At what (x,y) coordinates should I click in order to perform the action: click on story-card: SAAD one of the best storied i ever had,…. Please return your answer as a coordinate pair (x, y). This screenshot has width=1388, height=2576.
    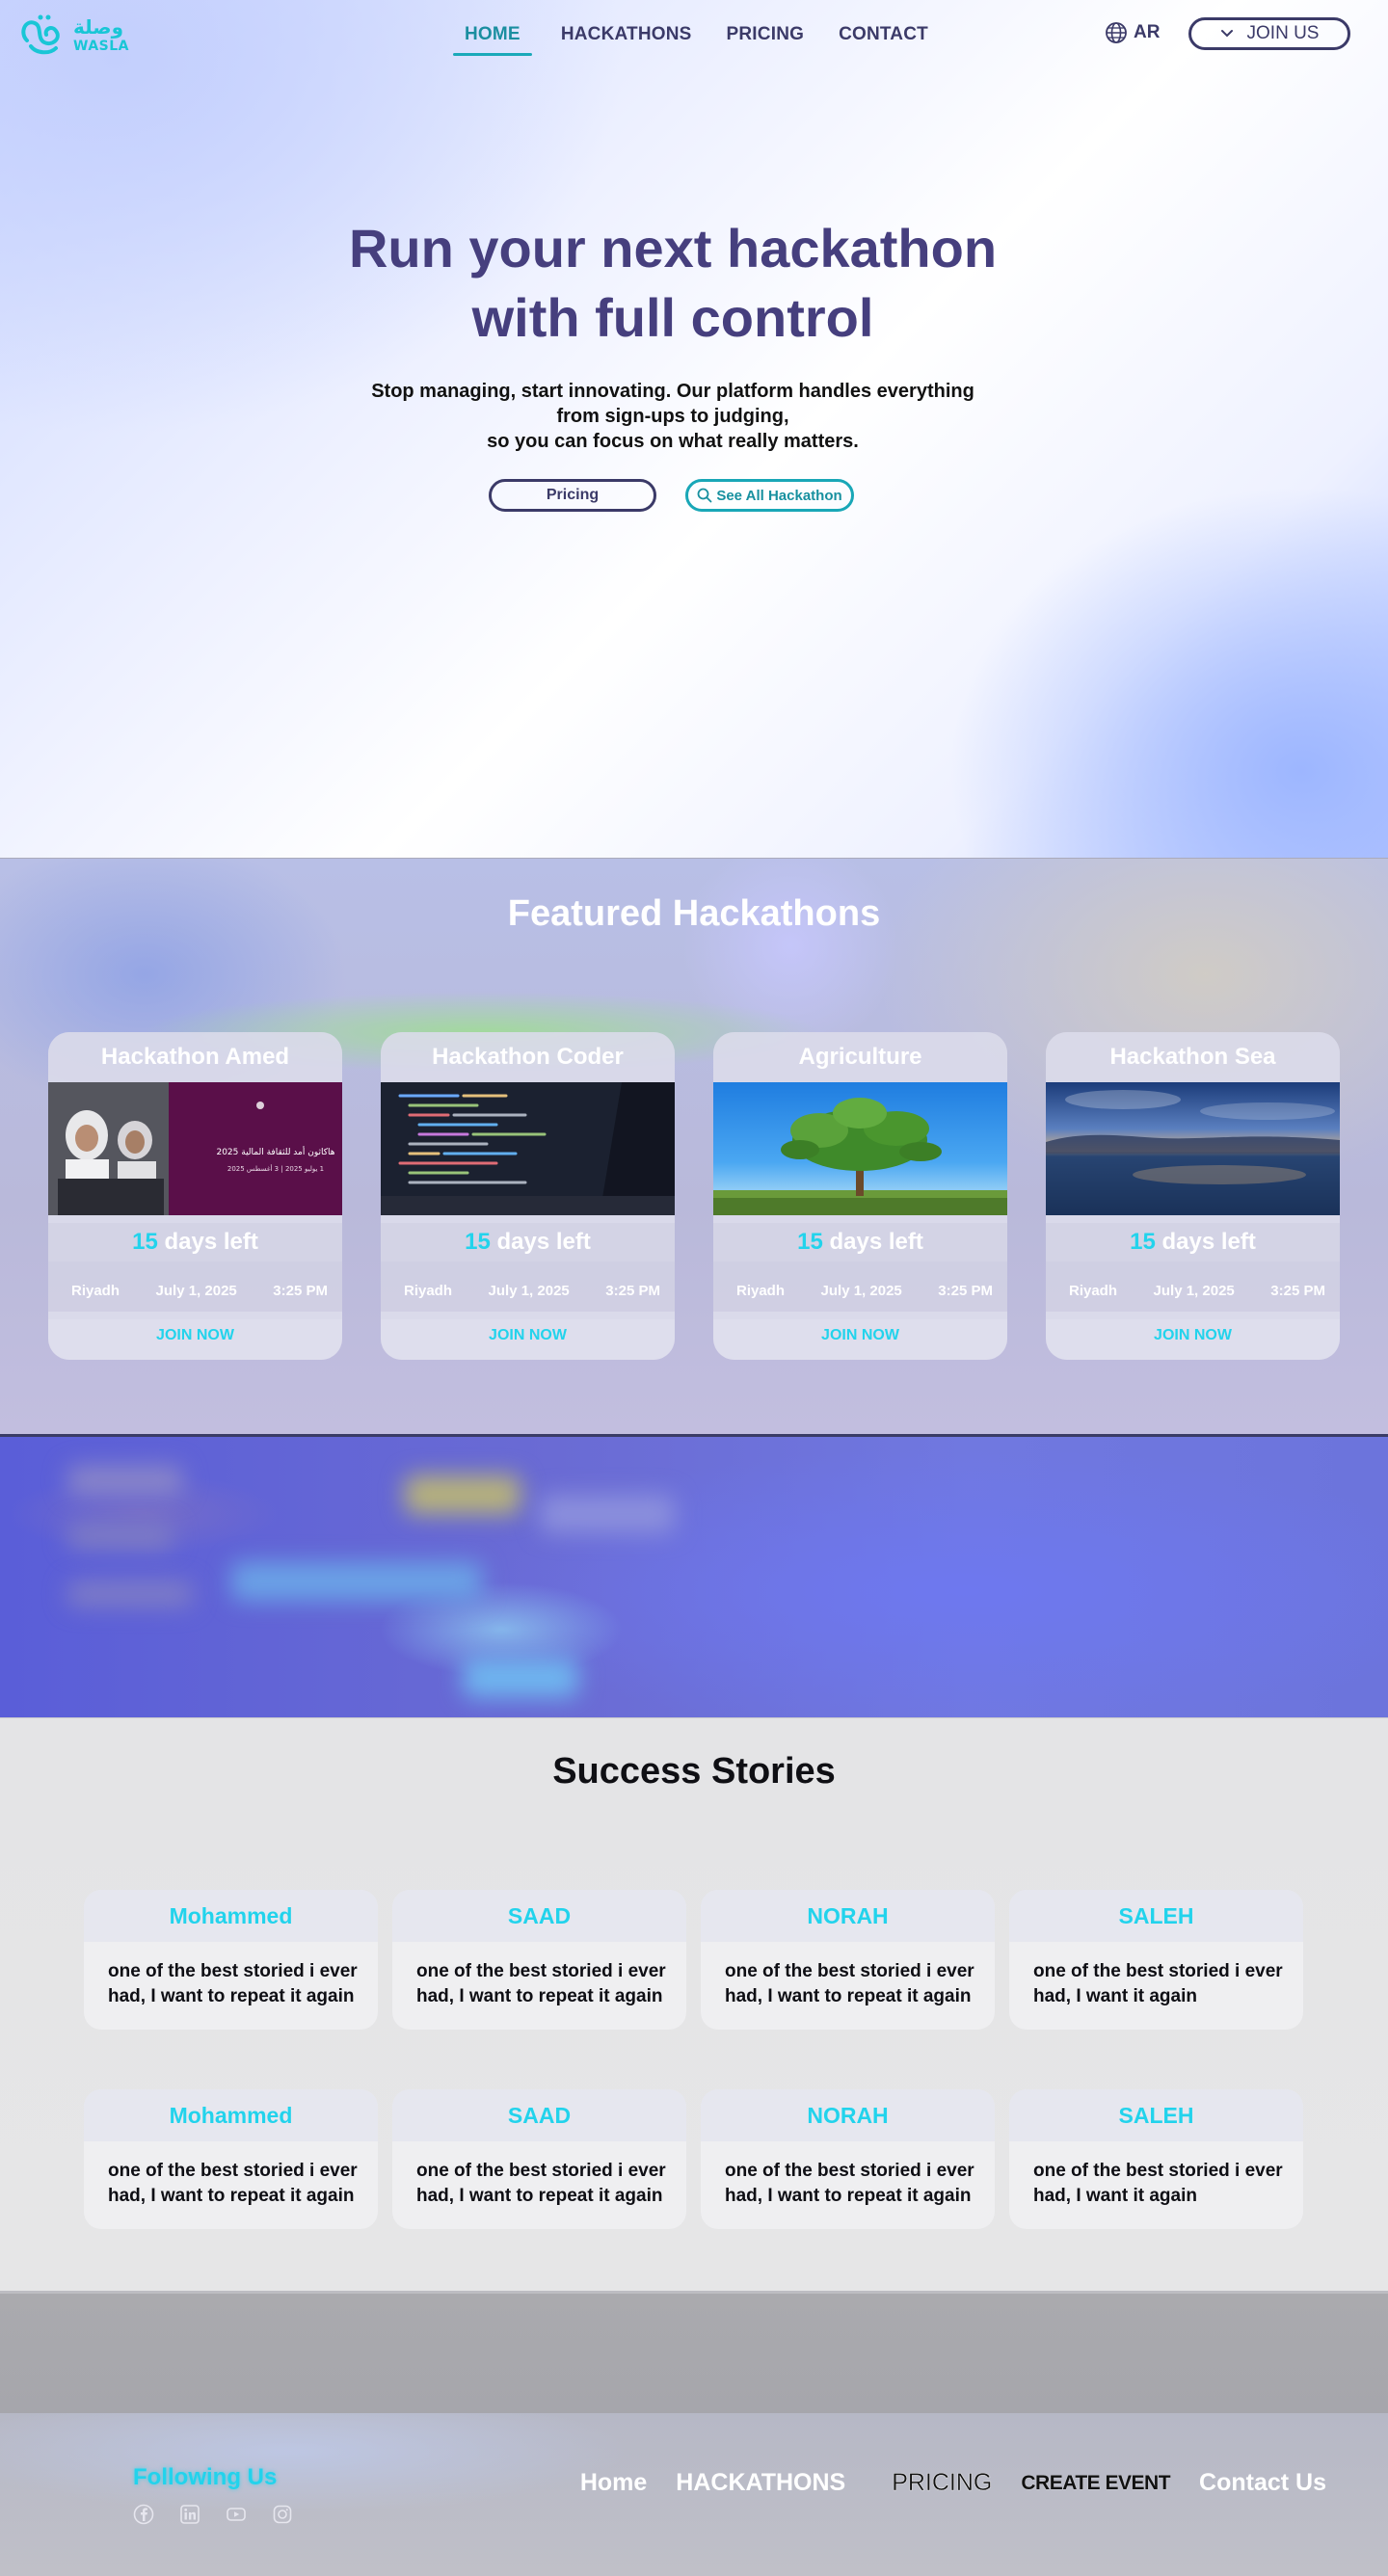
    Looking at the image, I should click on (539, 2159).